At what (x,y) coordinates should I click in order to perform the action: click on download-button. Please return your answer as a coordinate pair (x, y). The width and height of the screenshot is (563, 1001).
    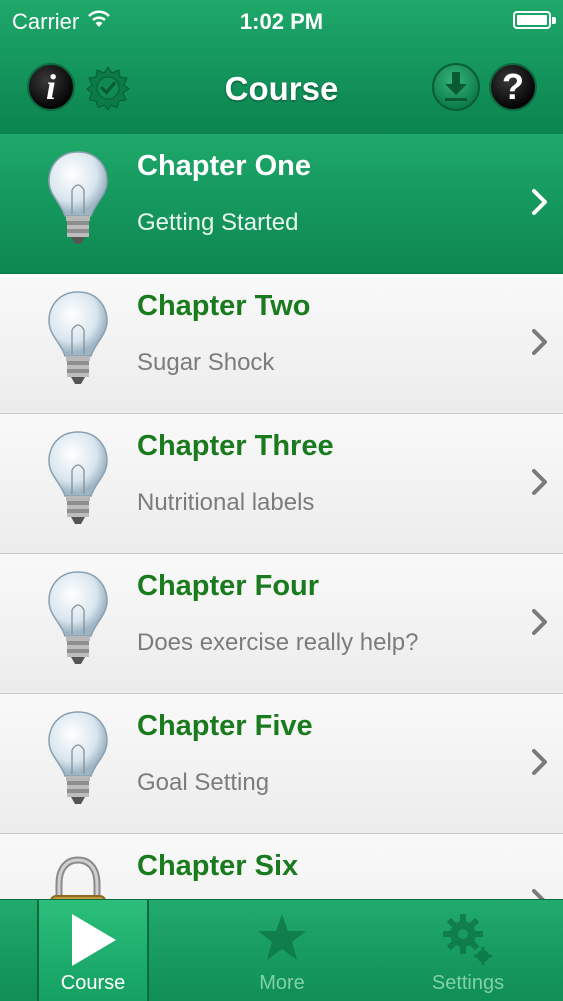
    Looking at the image, I should click on (456, 87).